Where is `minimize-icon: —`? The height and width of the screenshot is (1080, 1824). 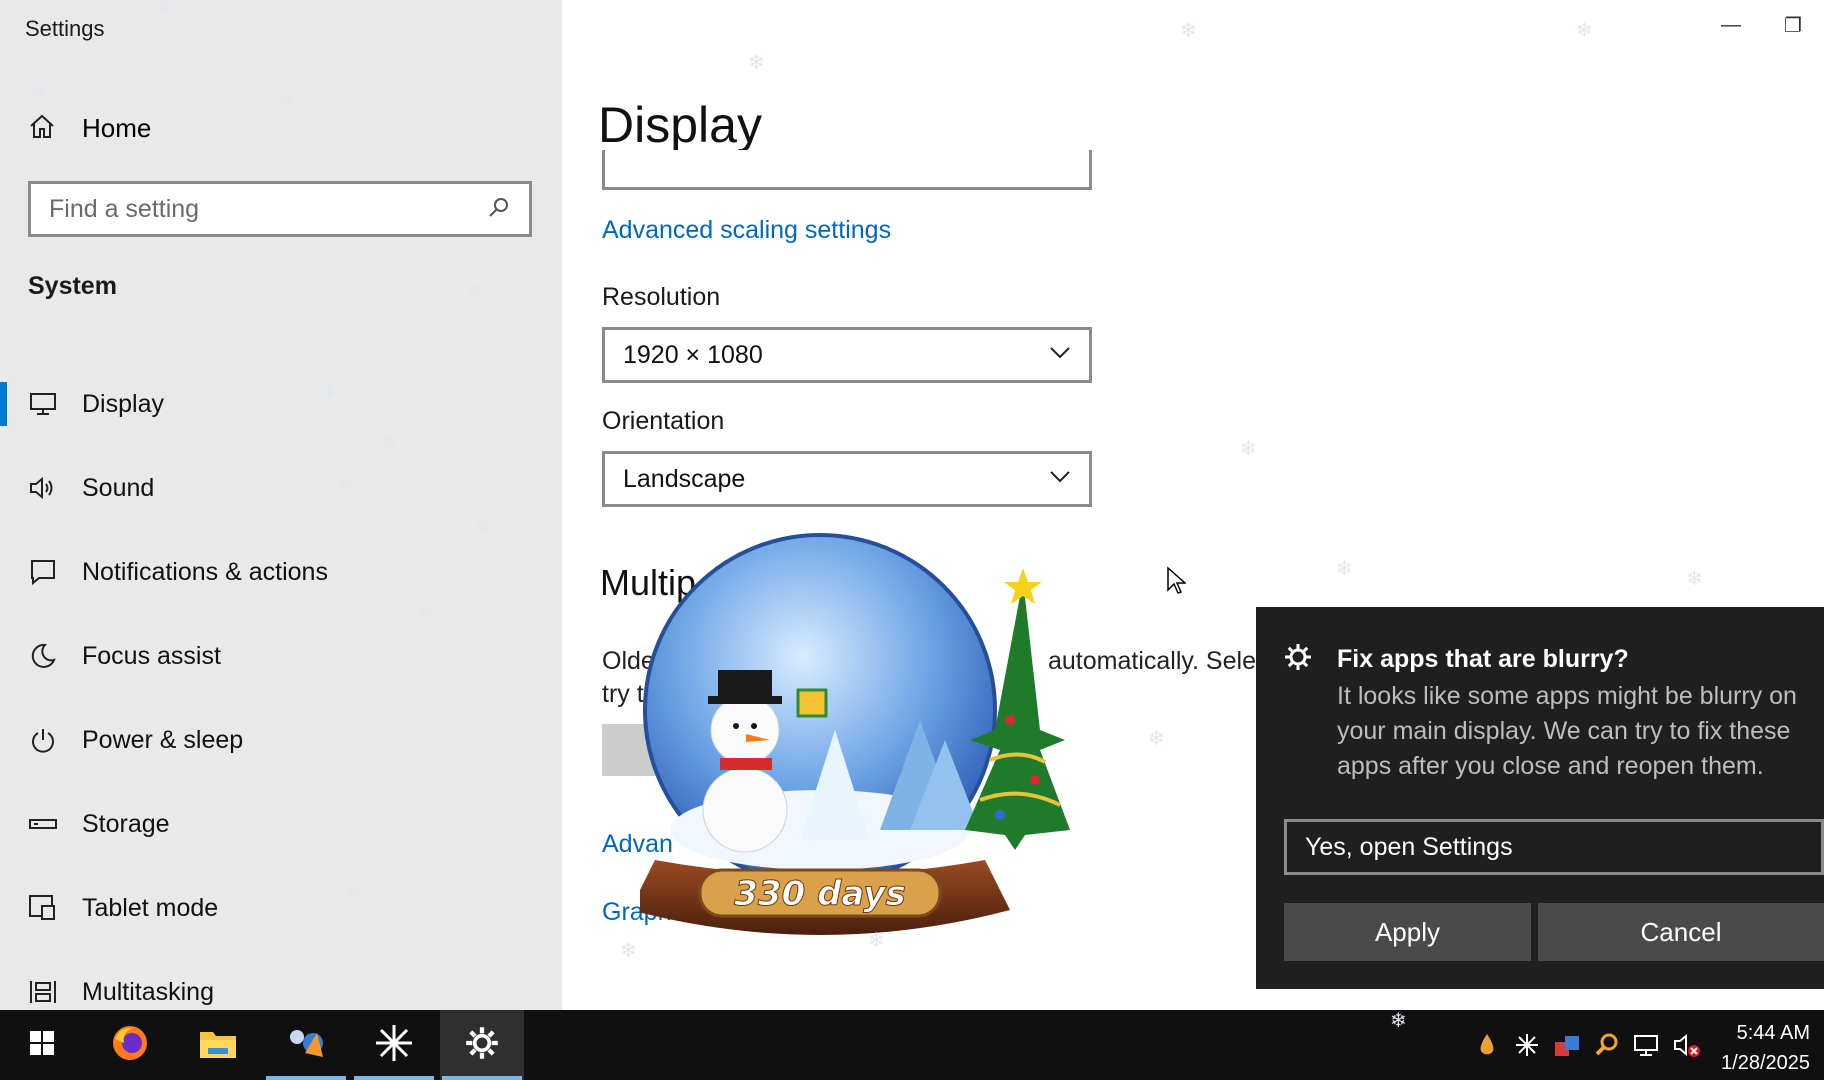
minimize-icon: — is located at coordinates (1731, 24).